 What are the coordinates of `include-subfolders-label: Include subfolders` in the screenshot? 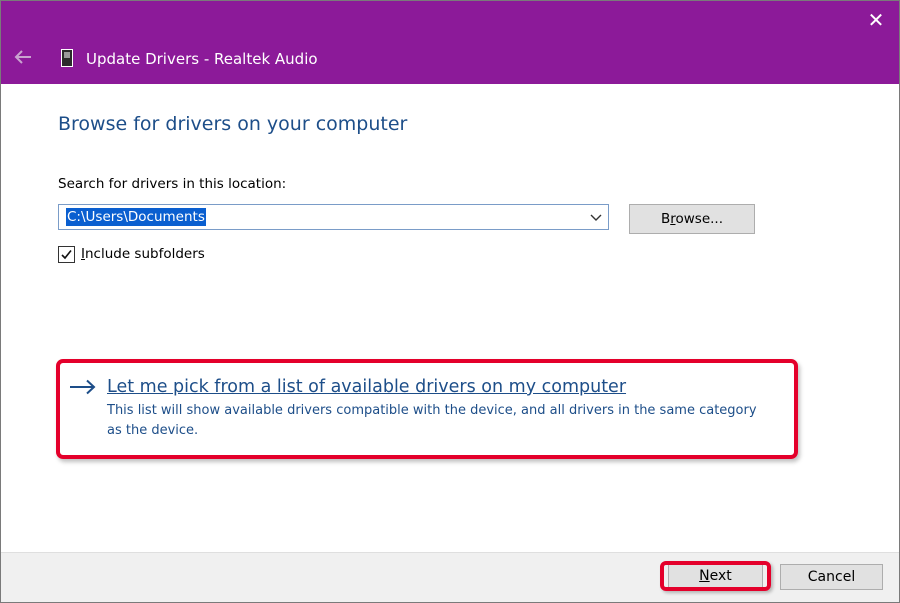 It's located at (143, 254).